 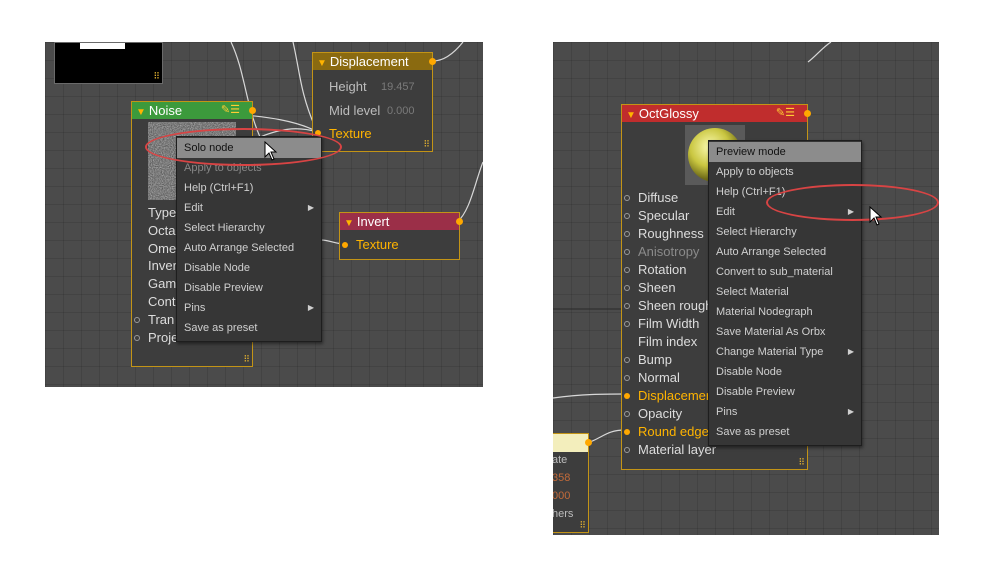 What do you see at coordinates (572, 443) in the screenshot?
I see `partial-node-header` at bounding box center [572, 443].